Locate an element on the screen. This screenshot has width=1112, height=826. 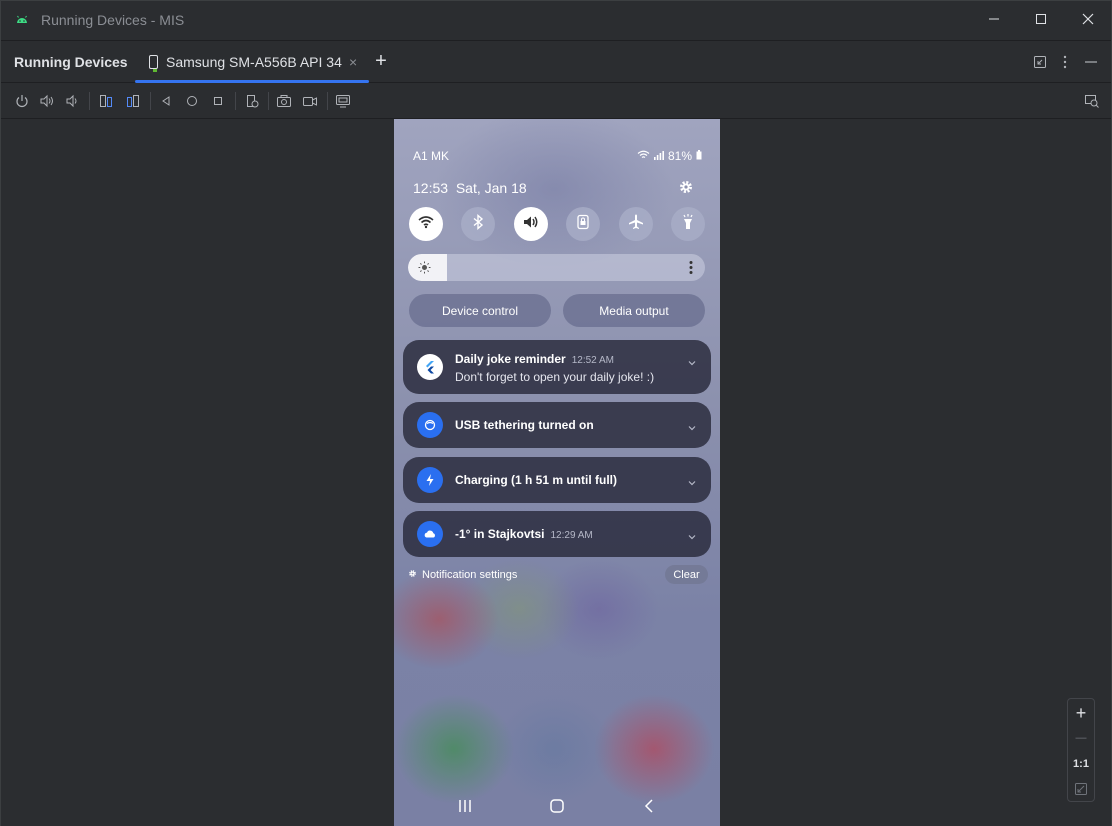
tab-samsung-device: Samsung SM-A556B API 34 × is located at coordinates (252, 62).